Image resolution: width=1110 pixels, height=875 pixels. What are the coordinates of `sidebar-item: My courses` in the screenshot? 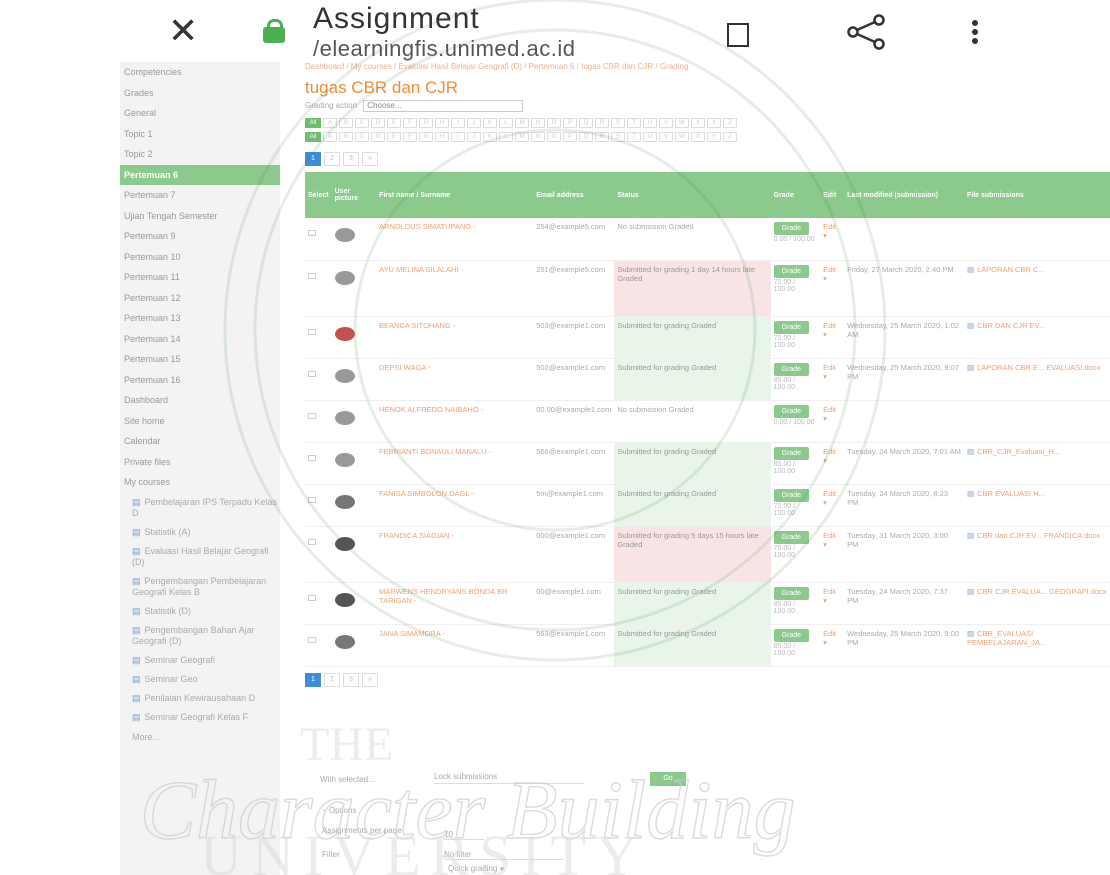 It's located at (200, 482).